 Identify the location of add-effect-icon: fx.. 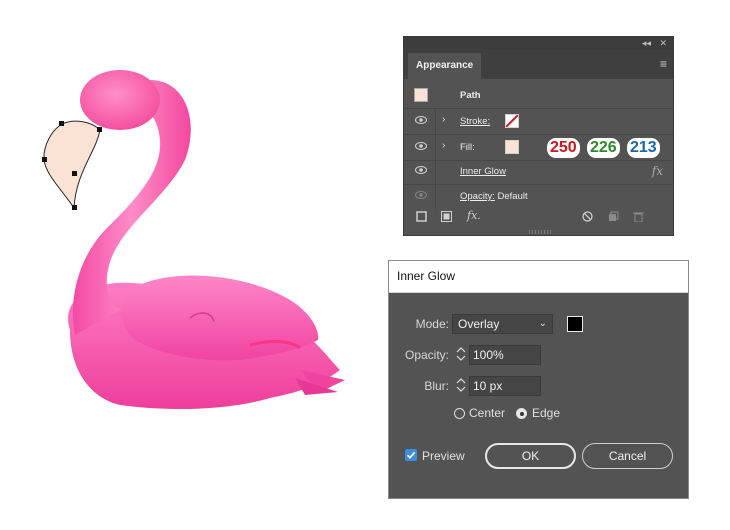
(474, 215).